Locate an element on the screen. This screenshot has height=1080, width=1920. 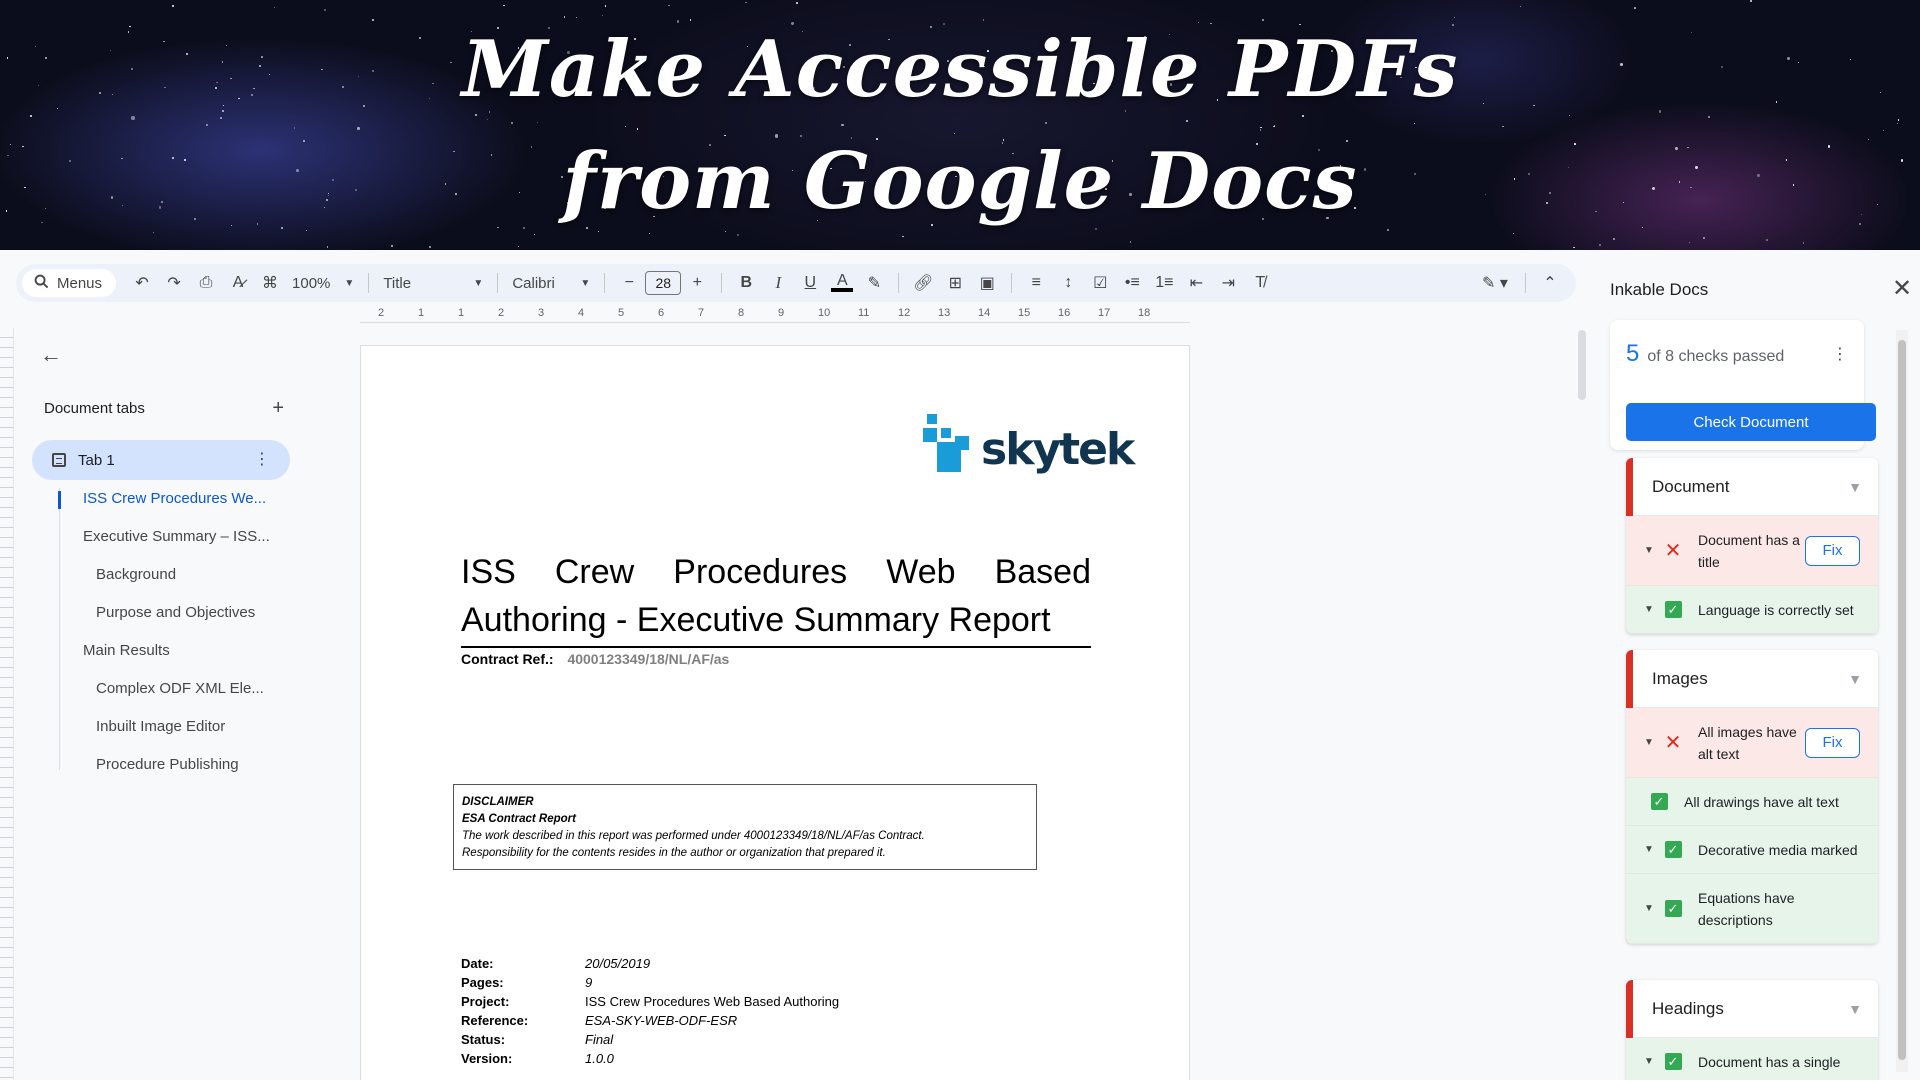
metadata-value: 9 is located at coordinates (589, 982).